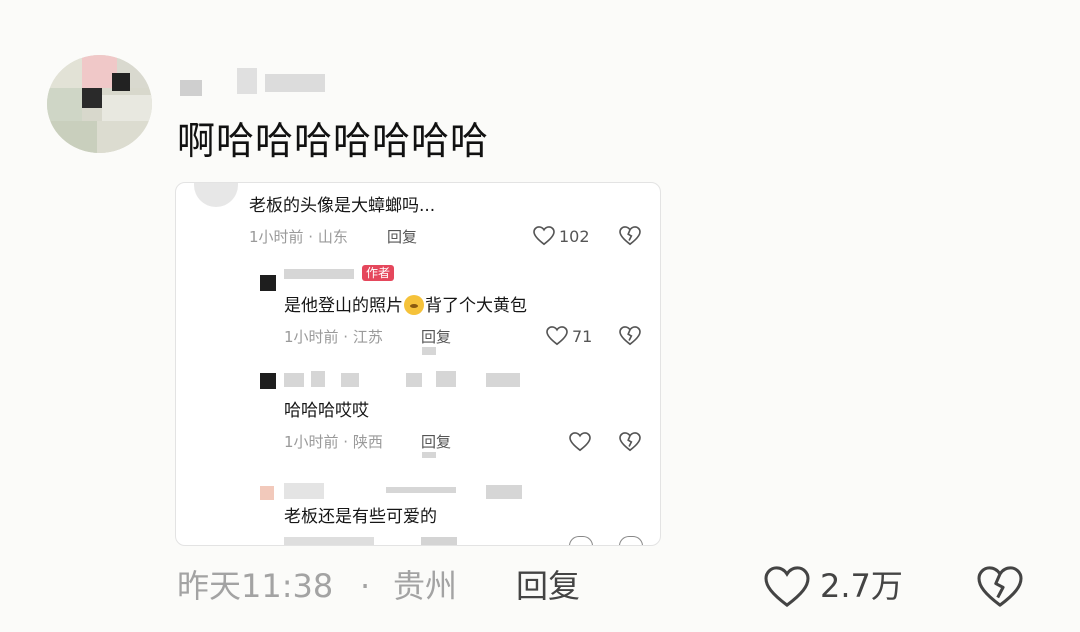 The width and height of the screenshot is (1080, 632). I want to click on quoted-reply-text-part: 是他登山的照片, so click(343, 306).